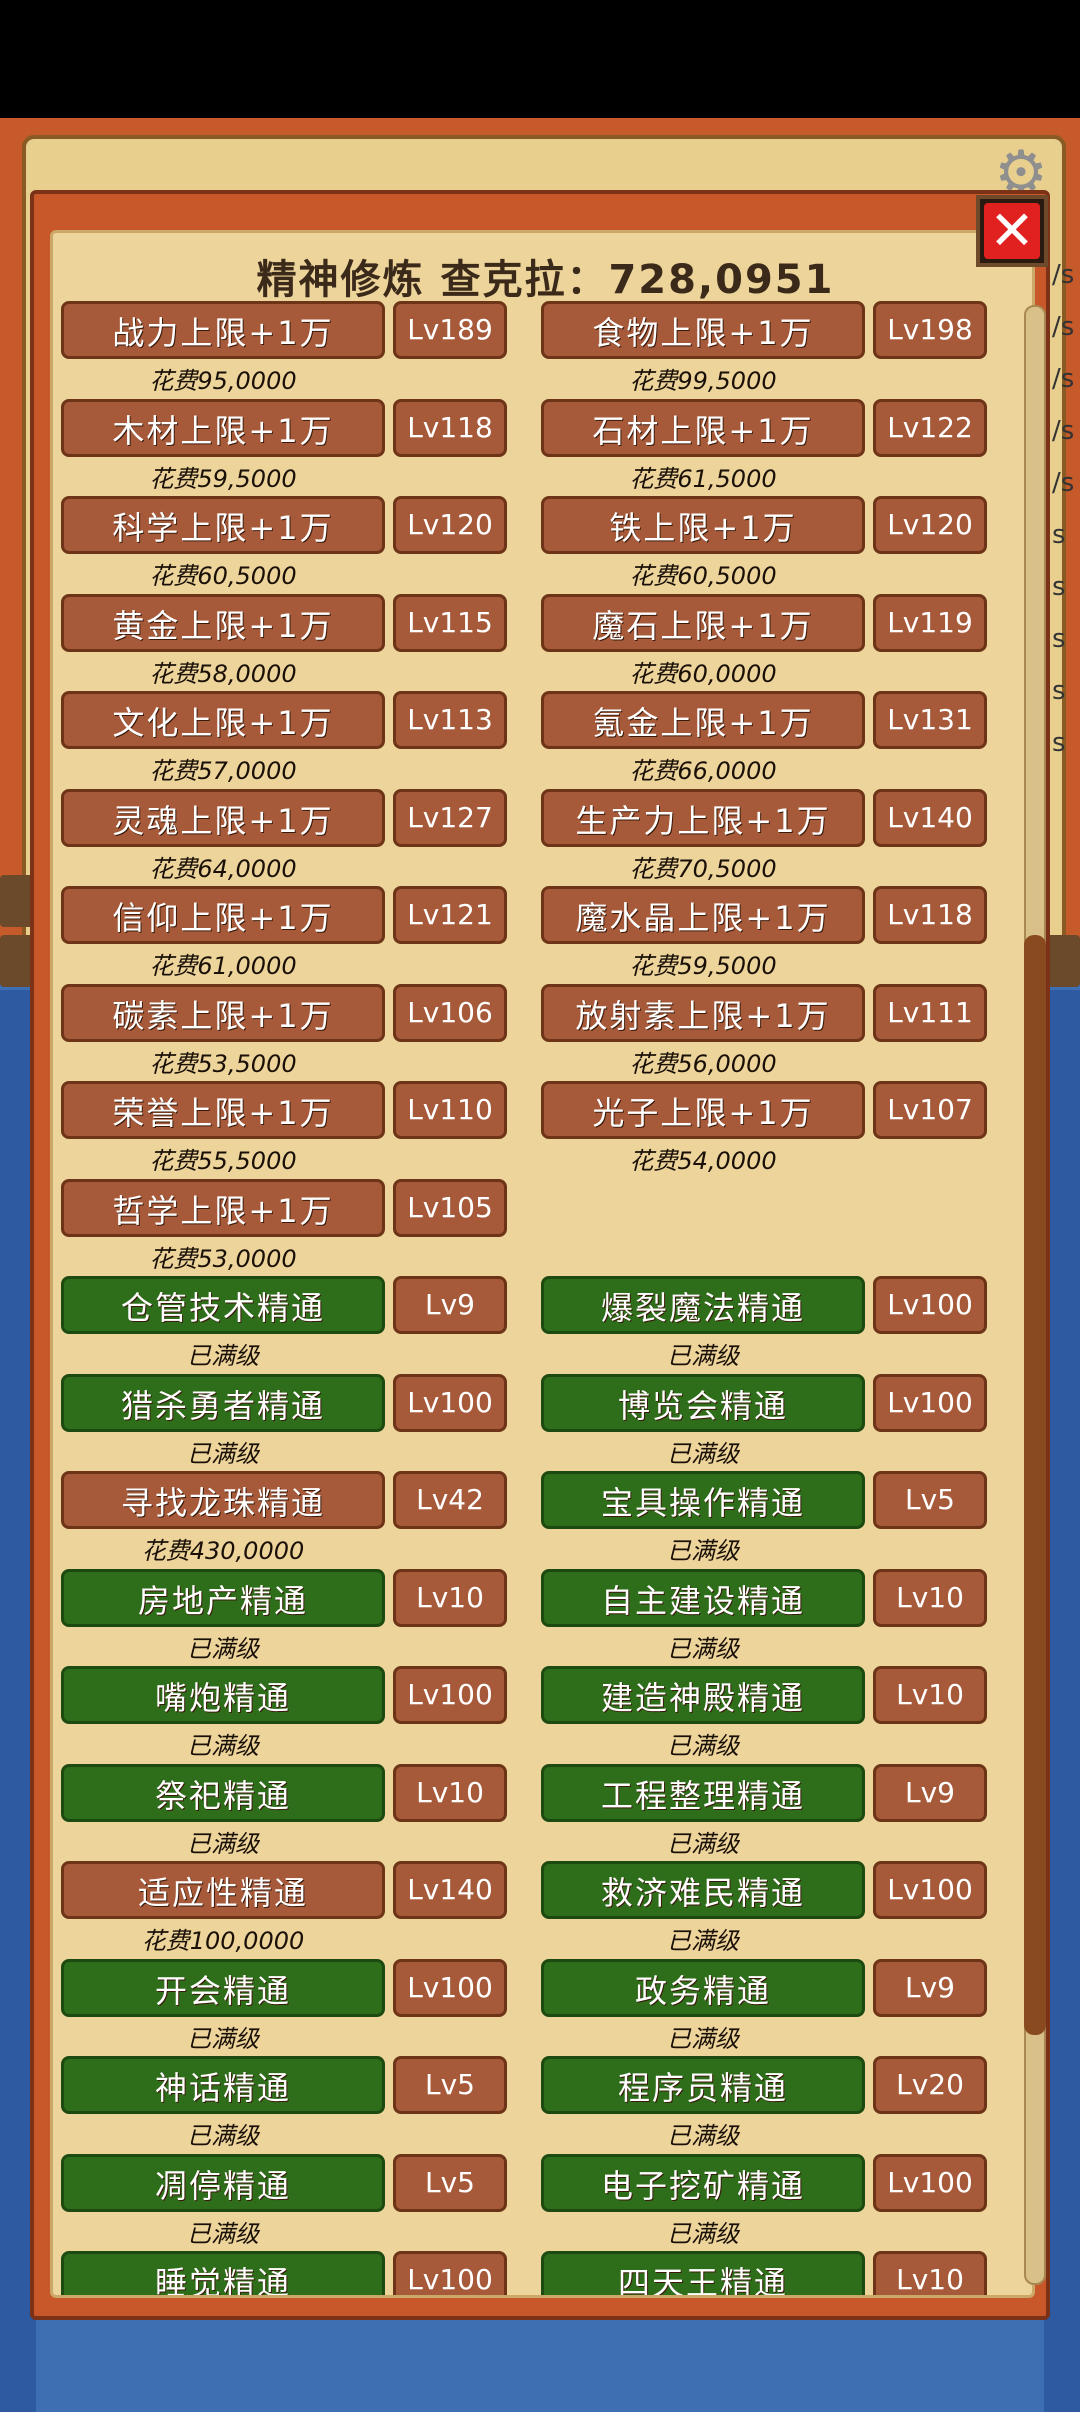 The height and width of the screenshot is (2412, 1080). Describe the element at coordinates (223, 1792) in the screenshot. I see `upgrade-button: 祭祀精通` at that location.